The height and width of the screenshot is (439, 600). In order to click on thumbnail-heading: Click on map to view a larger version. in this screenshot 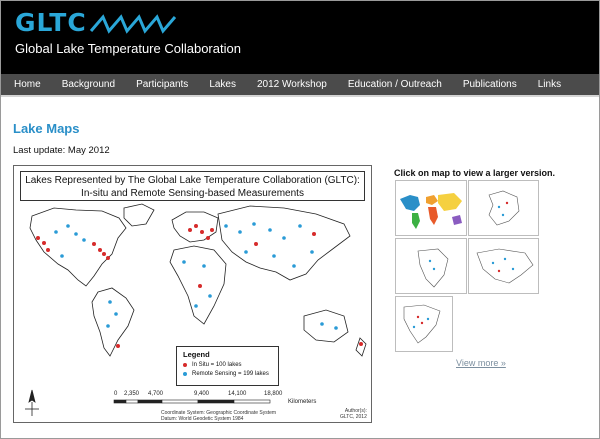, I will do `click(475, 173)`.